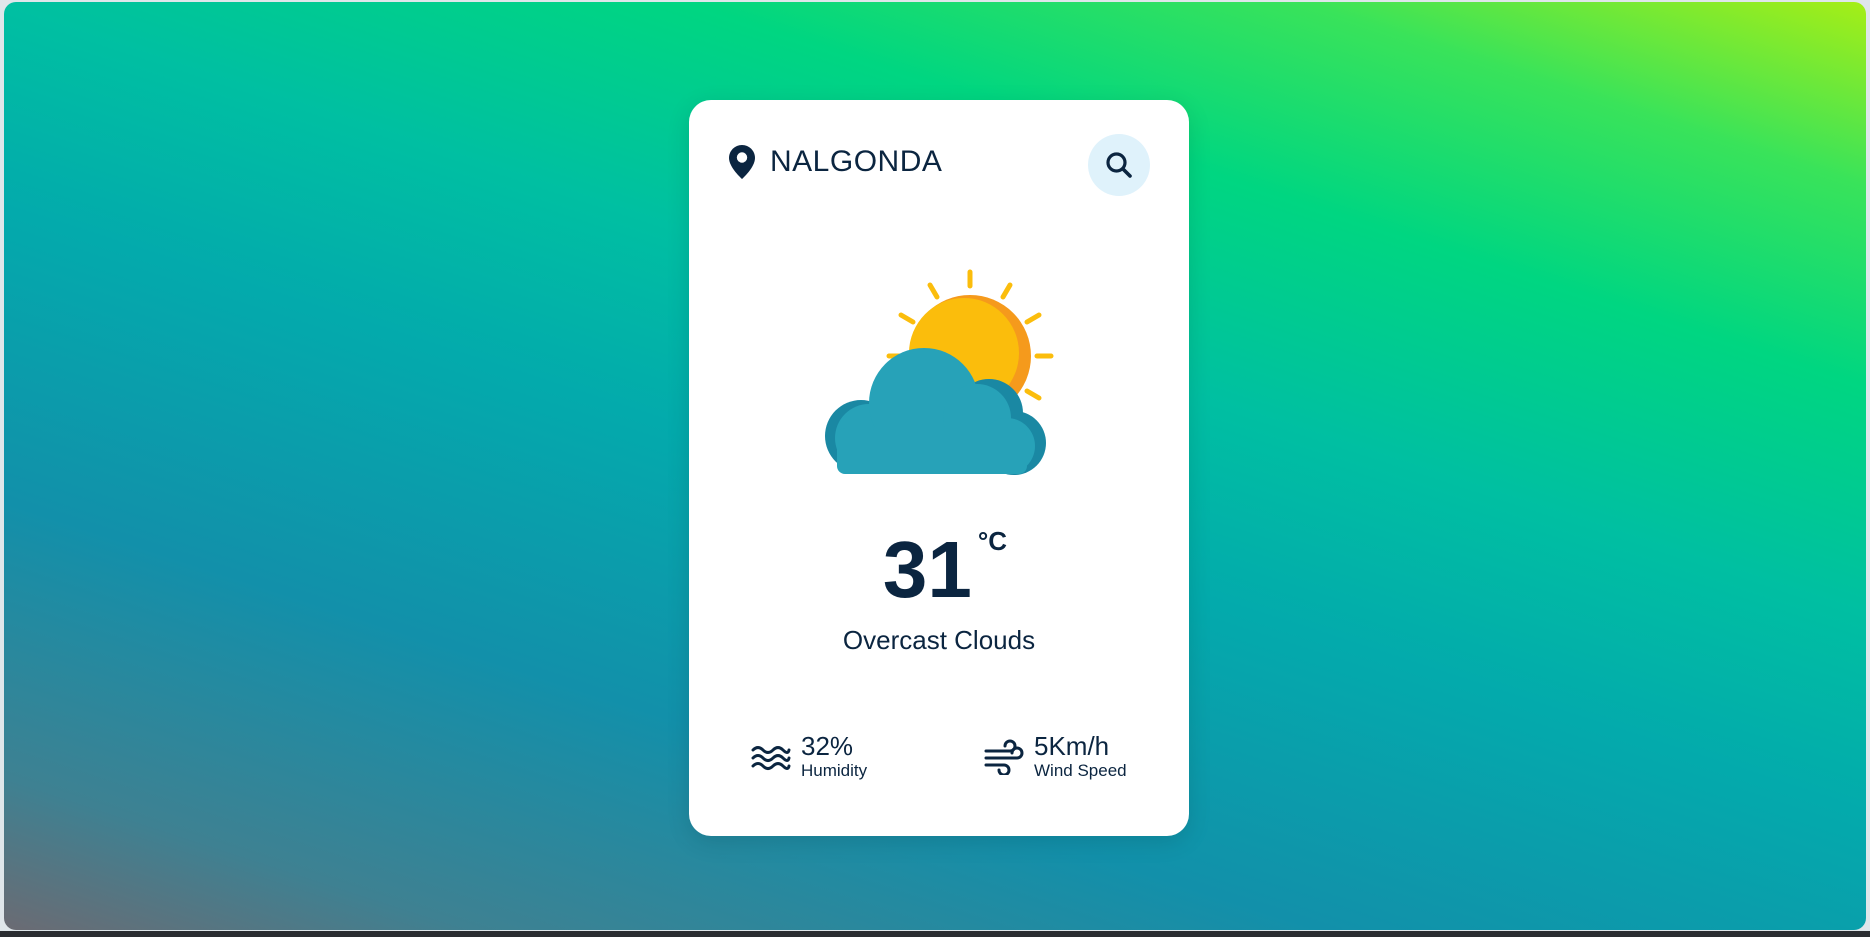 The image size is (1870, 937). What do you see at coordinates (992, 541) in the screenshot?
I see `temperature-unit: °C` at bounding box center [992, 541].